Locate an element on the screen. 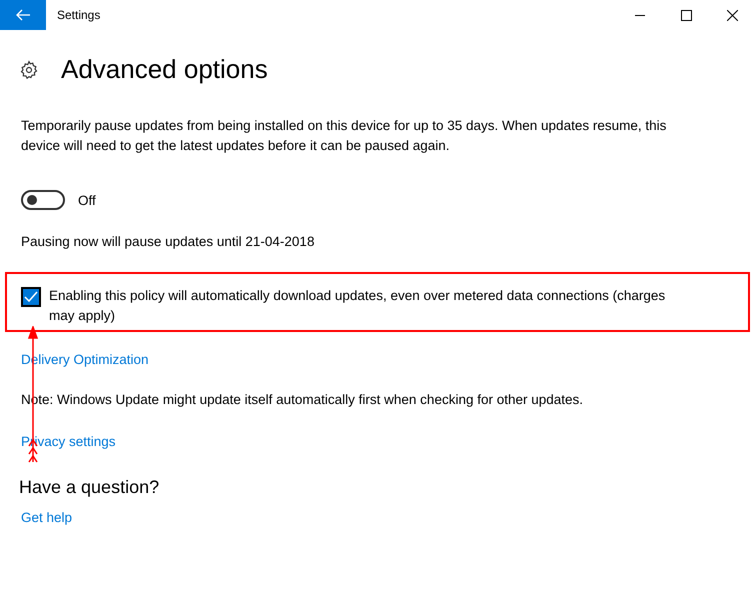 Image resolution: width=755 pixels, height=592 pixels. window-title: Settings is located at coordinates (79, 15).